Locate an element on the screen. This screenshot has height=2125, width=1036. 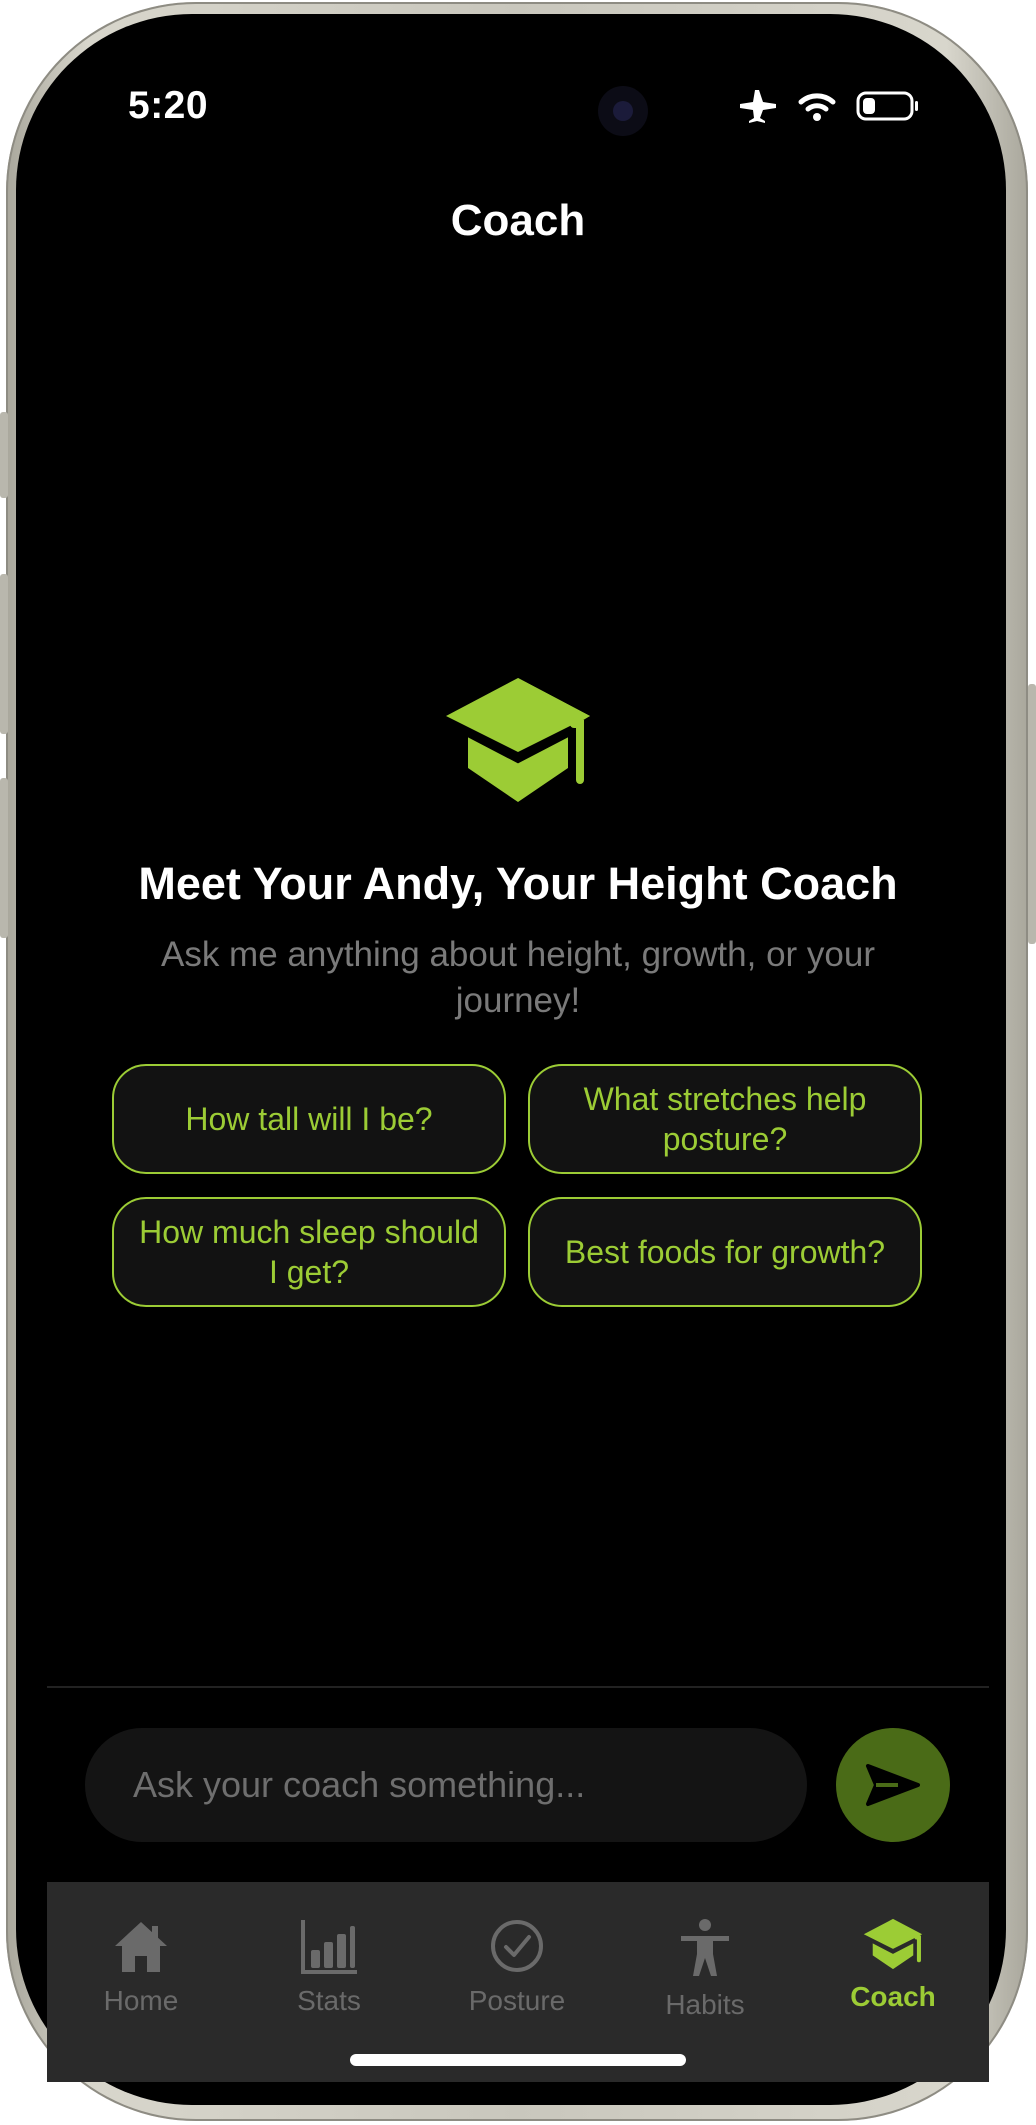
action-button is located at coordinates (4, 455).